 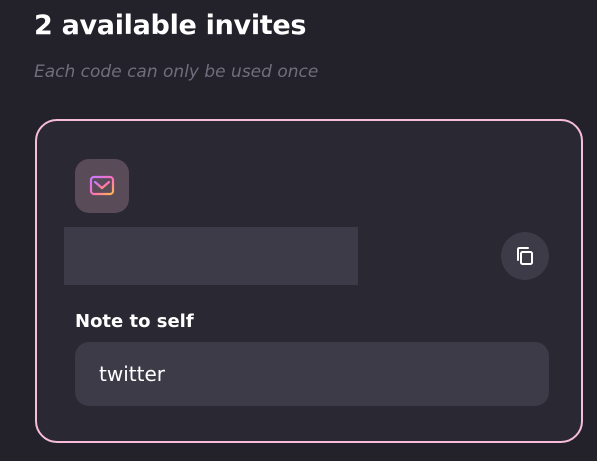 I want to click on note-label: Note to self, so click(x=134, y=321).